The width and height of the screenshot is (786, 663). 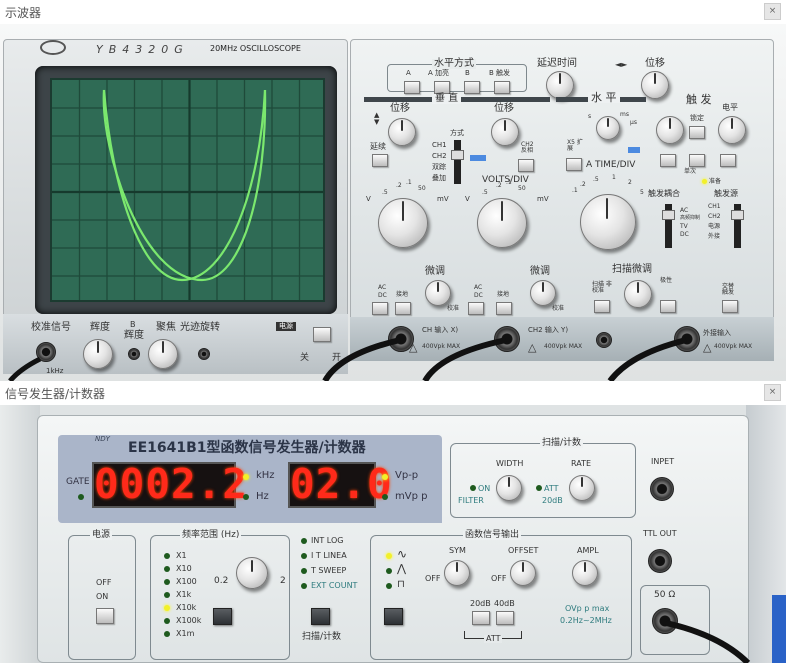 What do you see at coordinates (393, 12) in the screenshot?
I see `scope-window-titlebar: 示波器 ×` at bounding box center [393, 12].